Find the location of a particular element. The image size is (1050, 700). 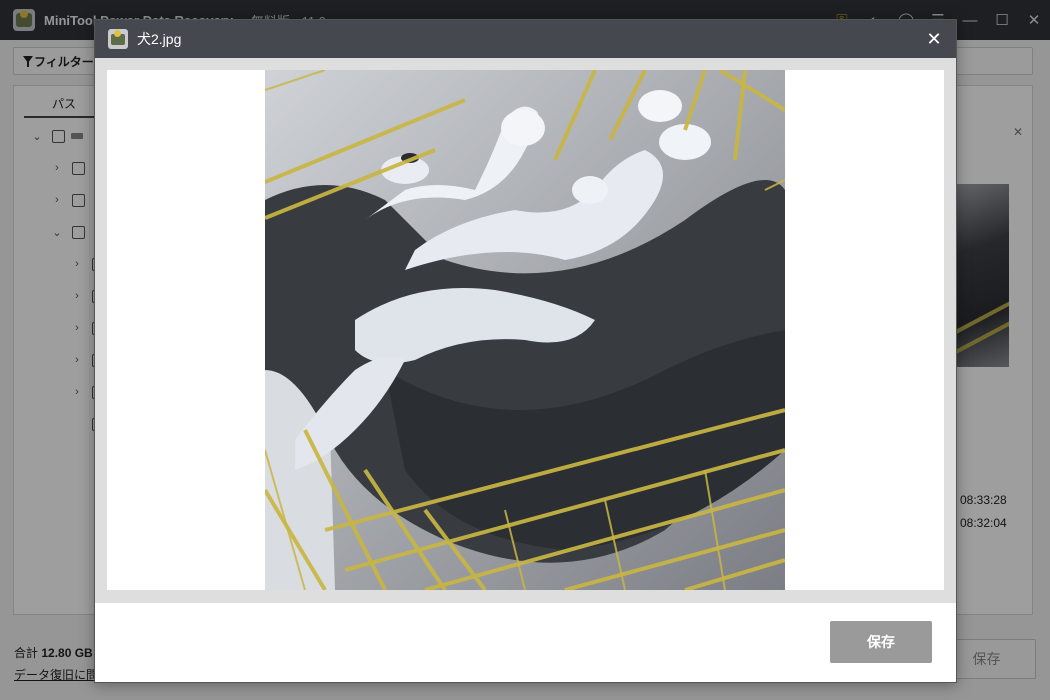

image-file-icon is located at coordinates (118, 39).